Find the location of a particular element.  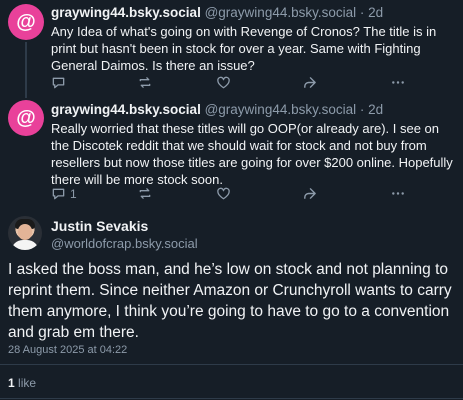

reply-button is located at coordinates (60, 82).